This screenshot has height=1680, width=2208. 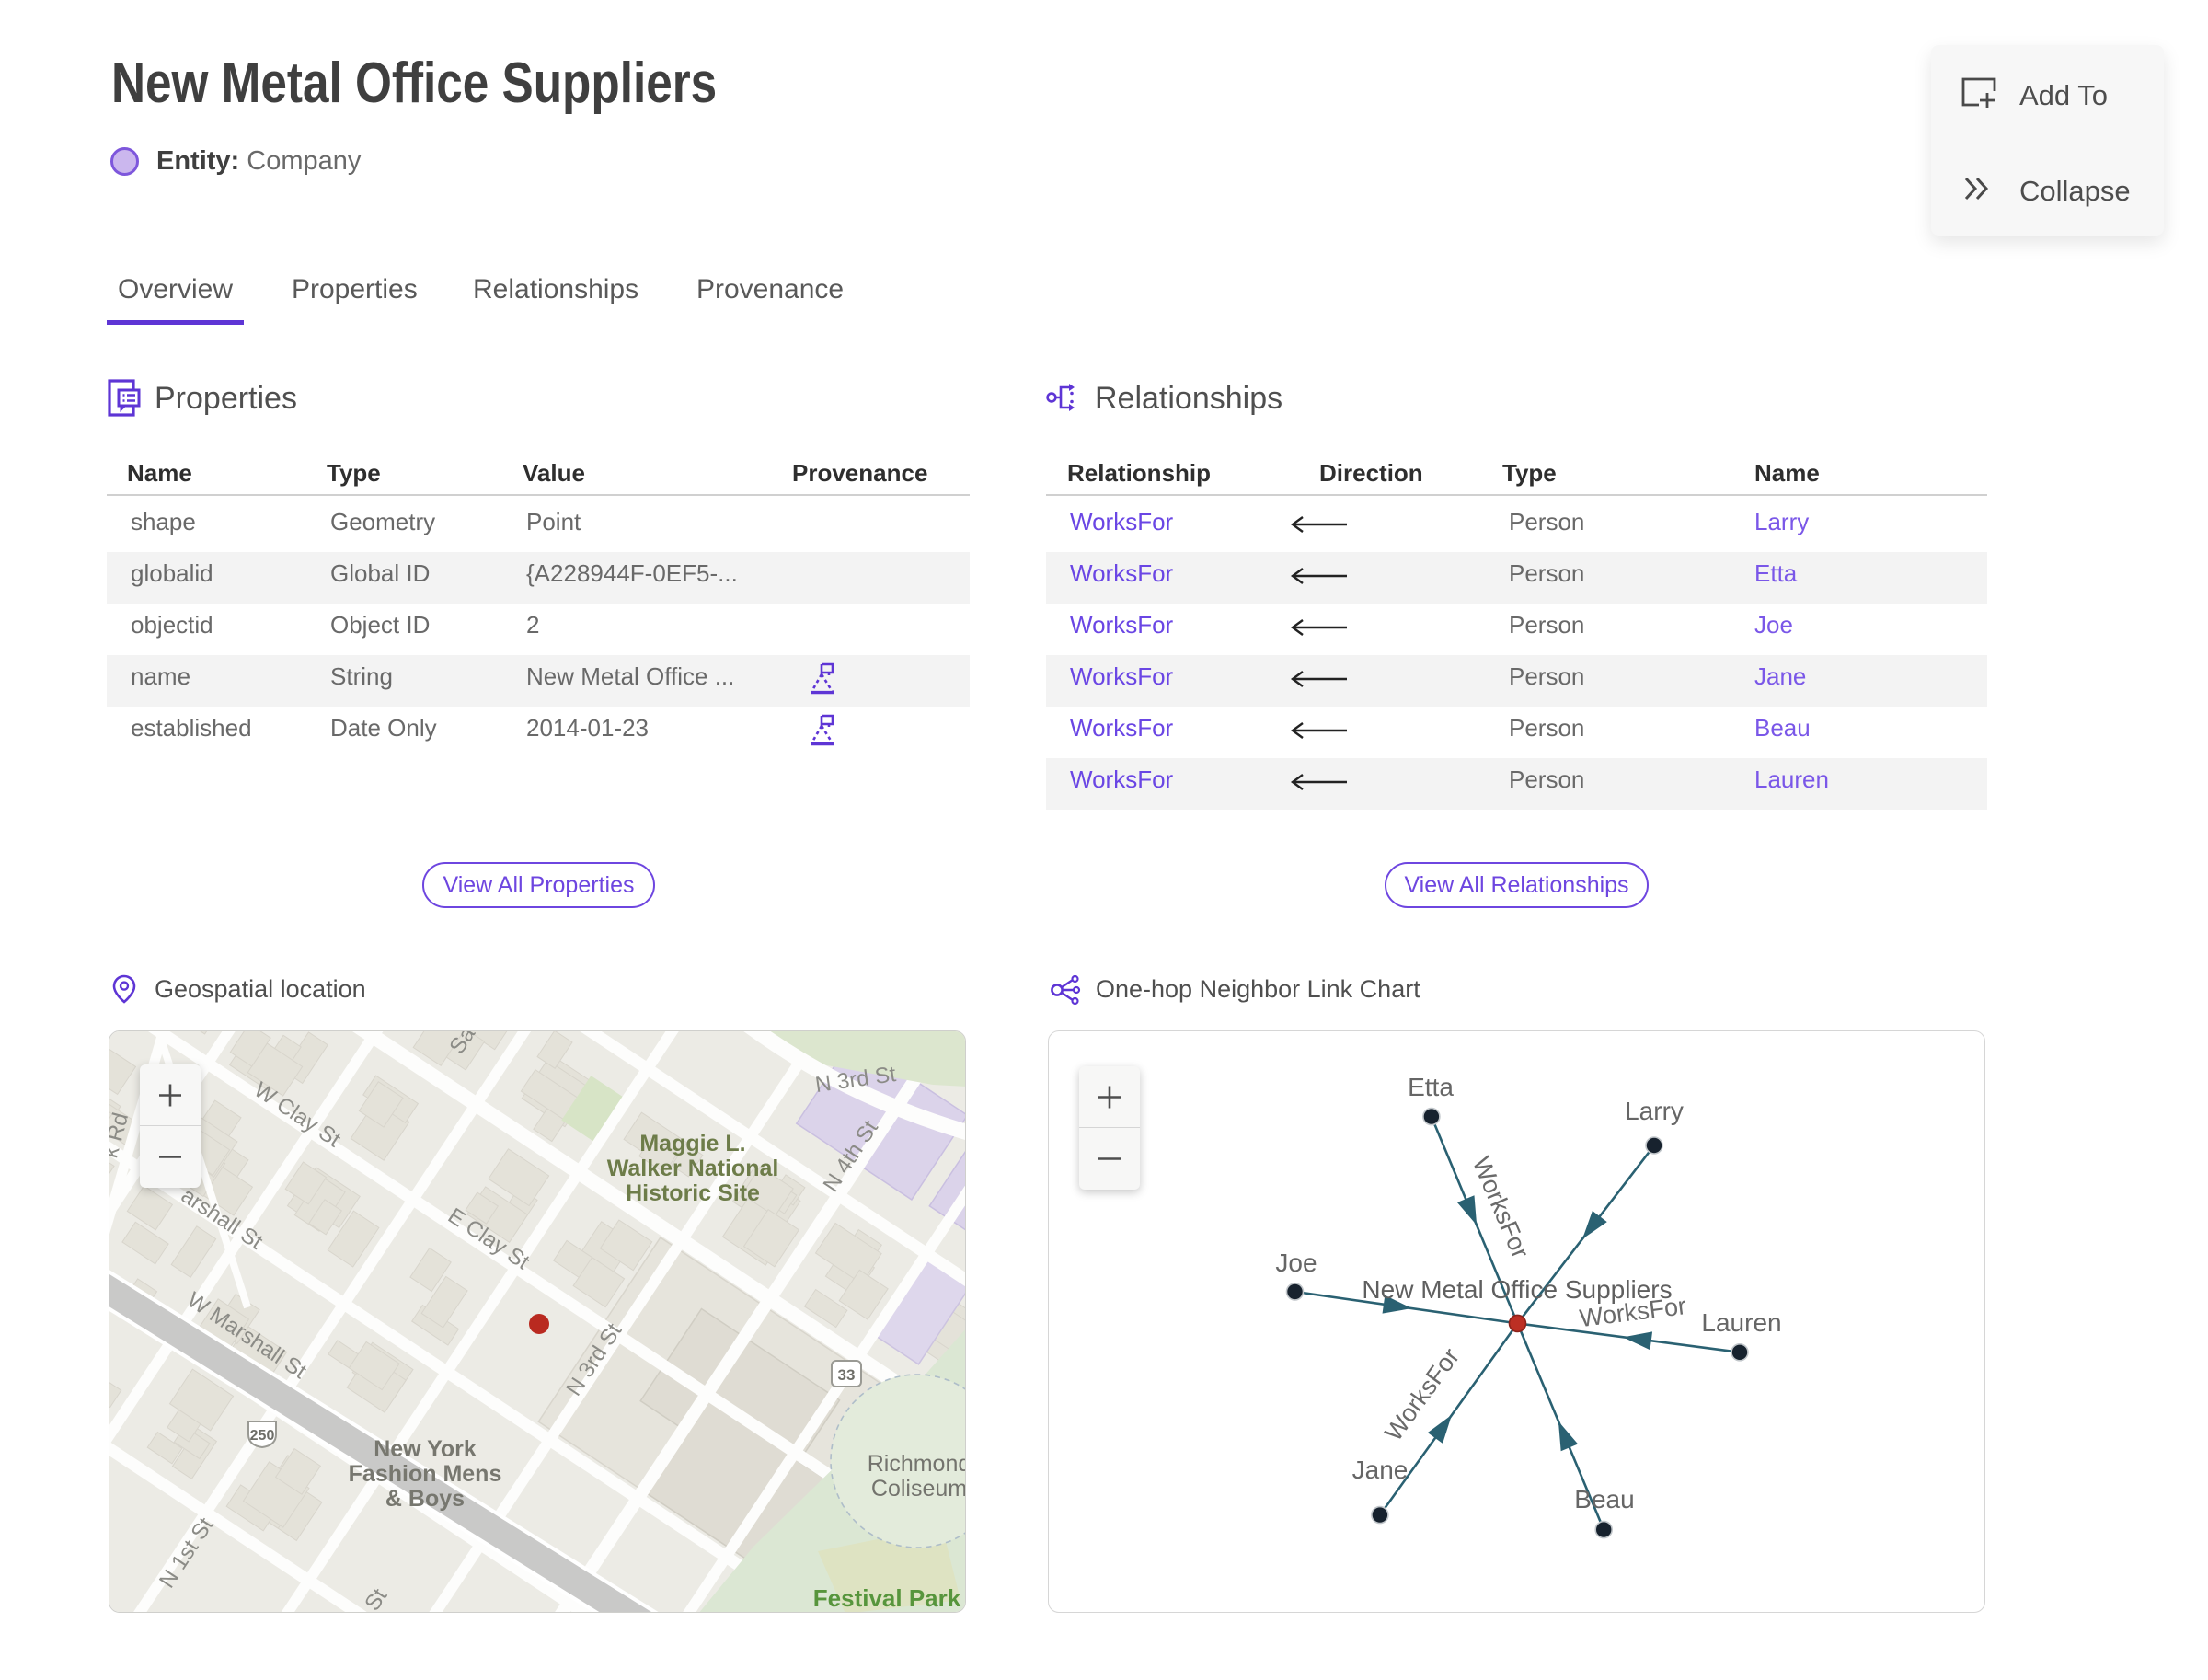 I want to click on svg-text: Festival Park, so click(x=887, y=1598).